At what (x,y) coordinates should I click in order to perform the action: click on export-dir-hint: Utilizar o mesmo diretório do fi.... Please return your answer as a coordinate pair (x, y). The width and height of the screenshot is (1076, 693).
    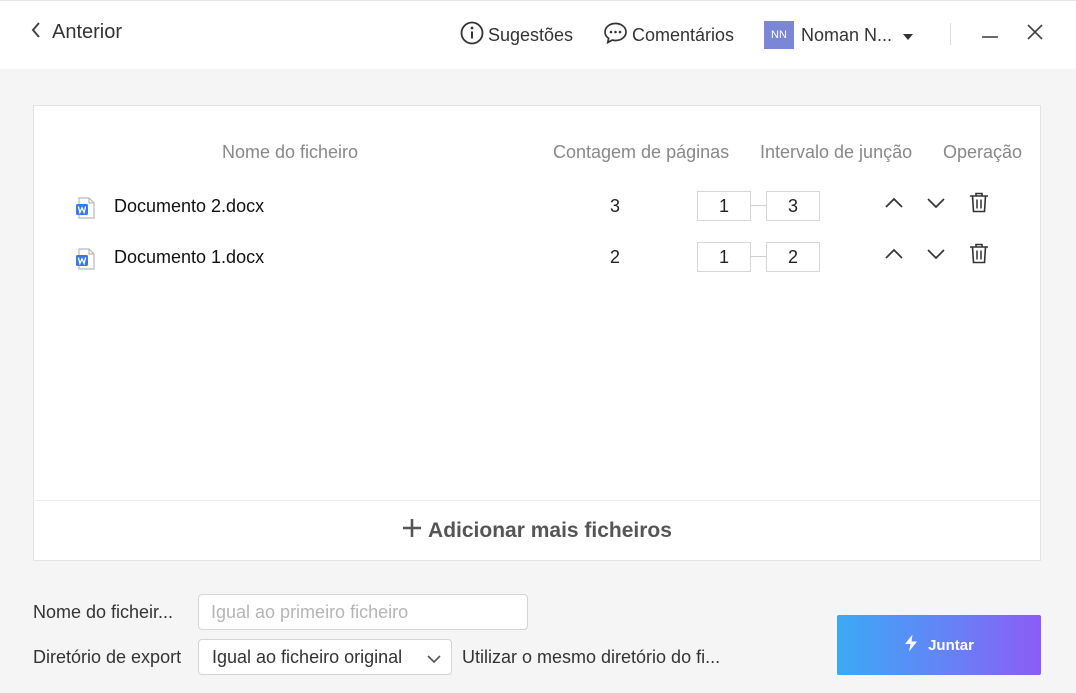
    Looking at the image, I should click on (591, 657).